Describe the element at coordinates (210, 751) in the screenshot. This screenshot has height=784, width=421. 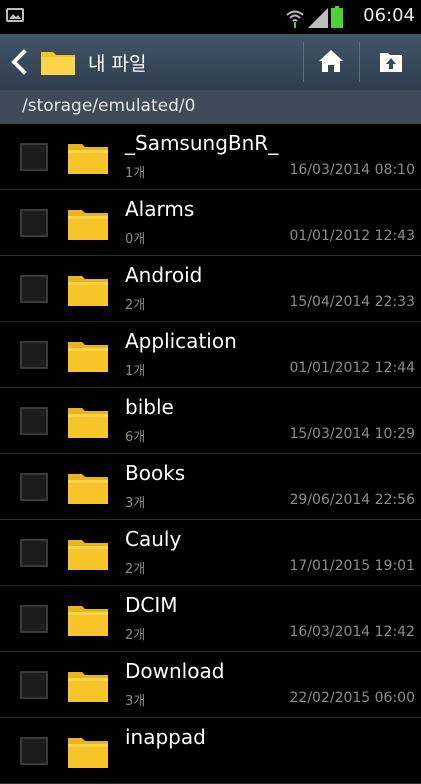
I see `list-item: inappad` at that location.